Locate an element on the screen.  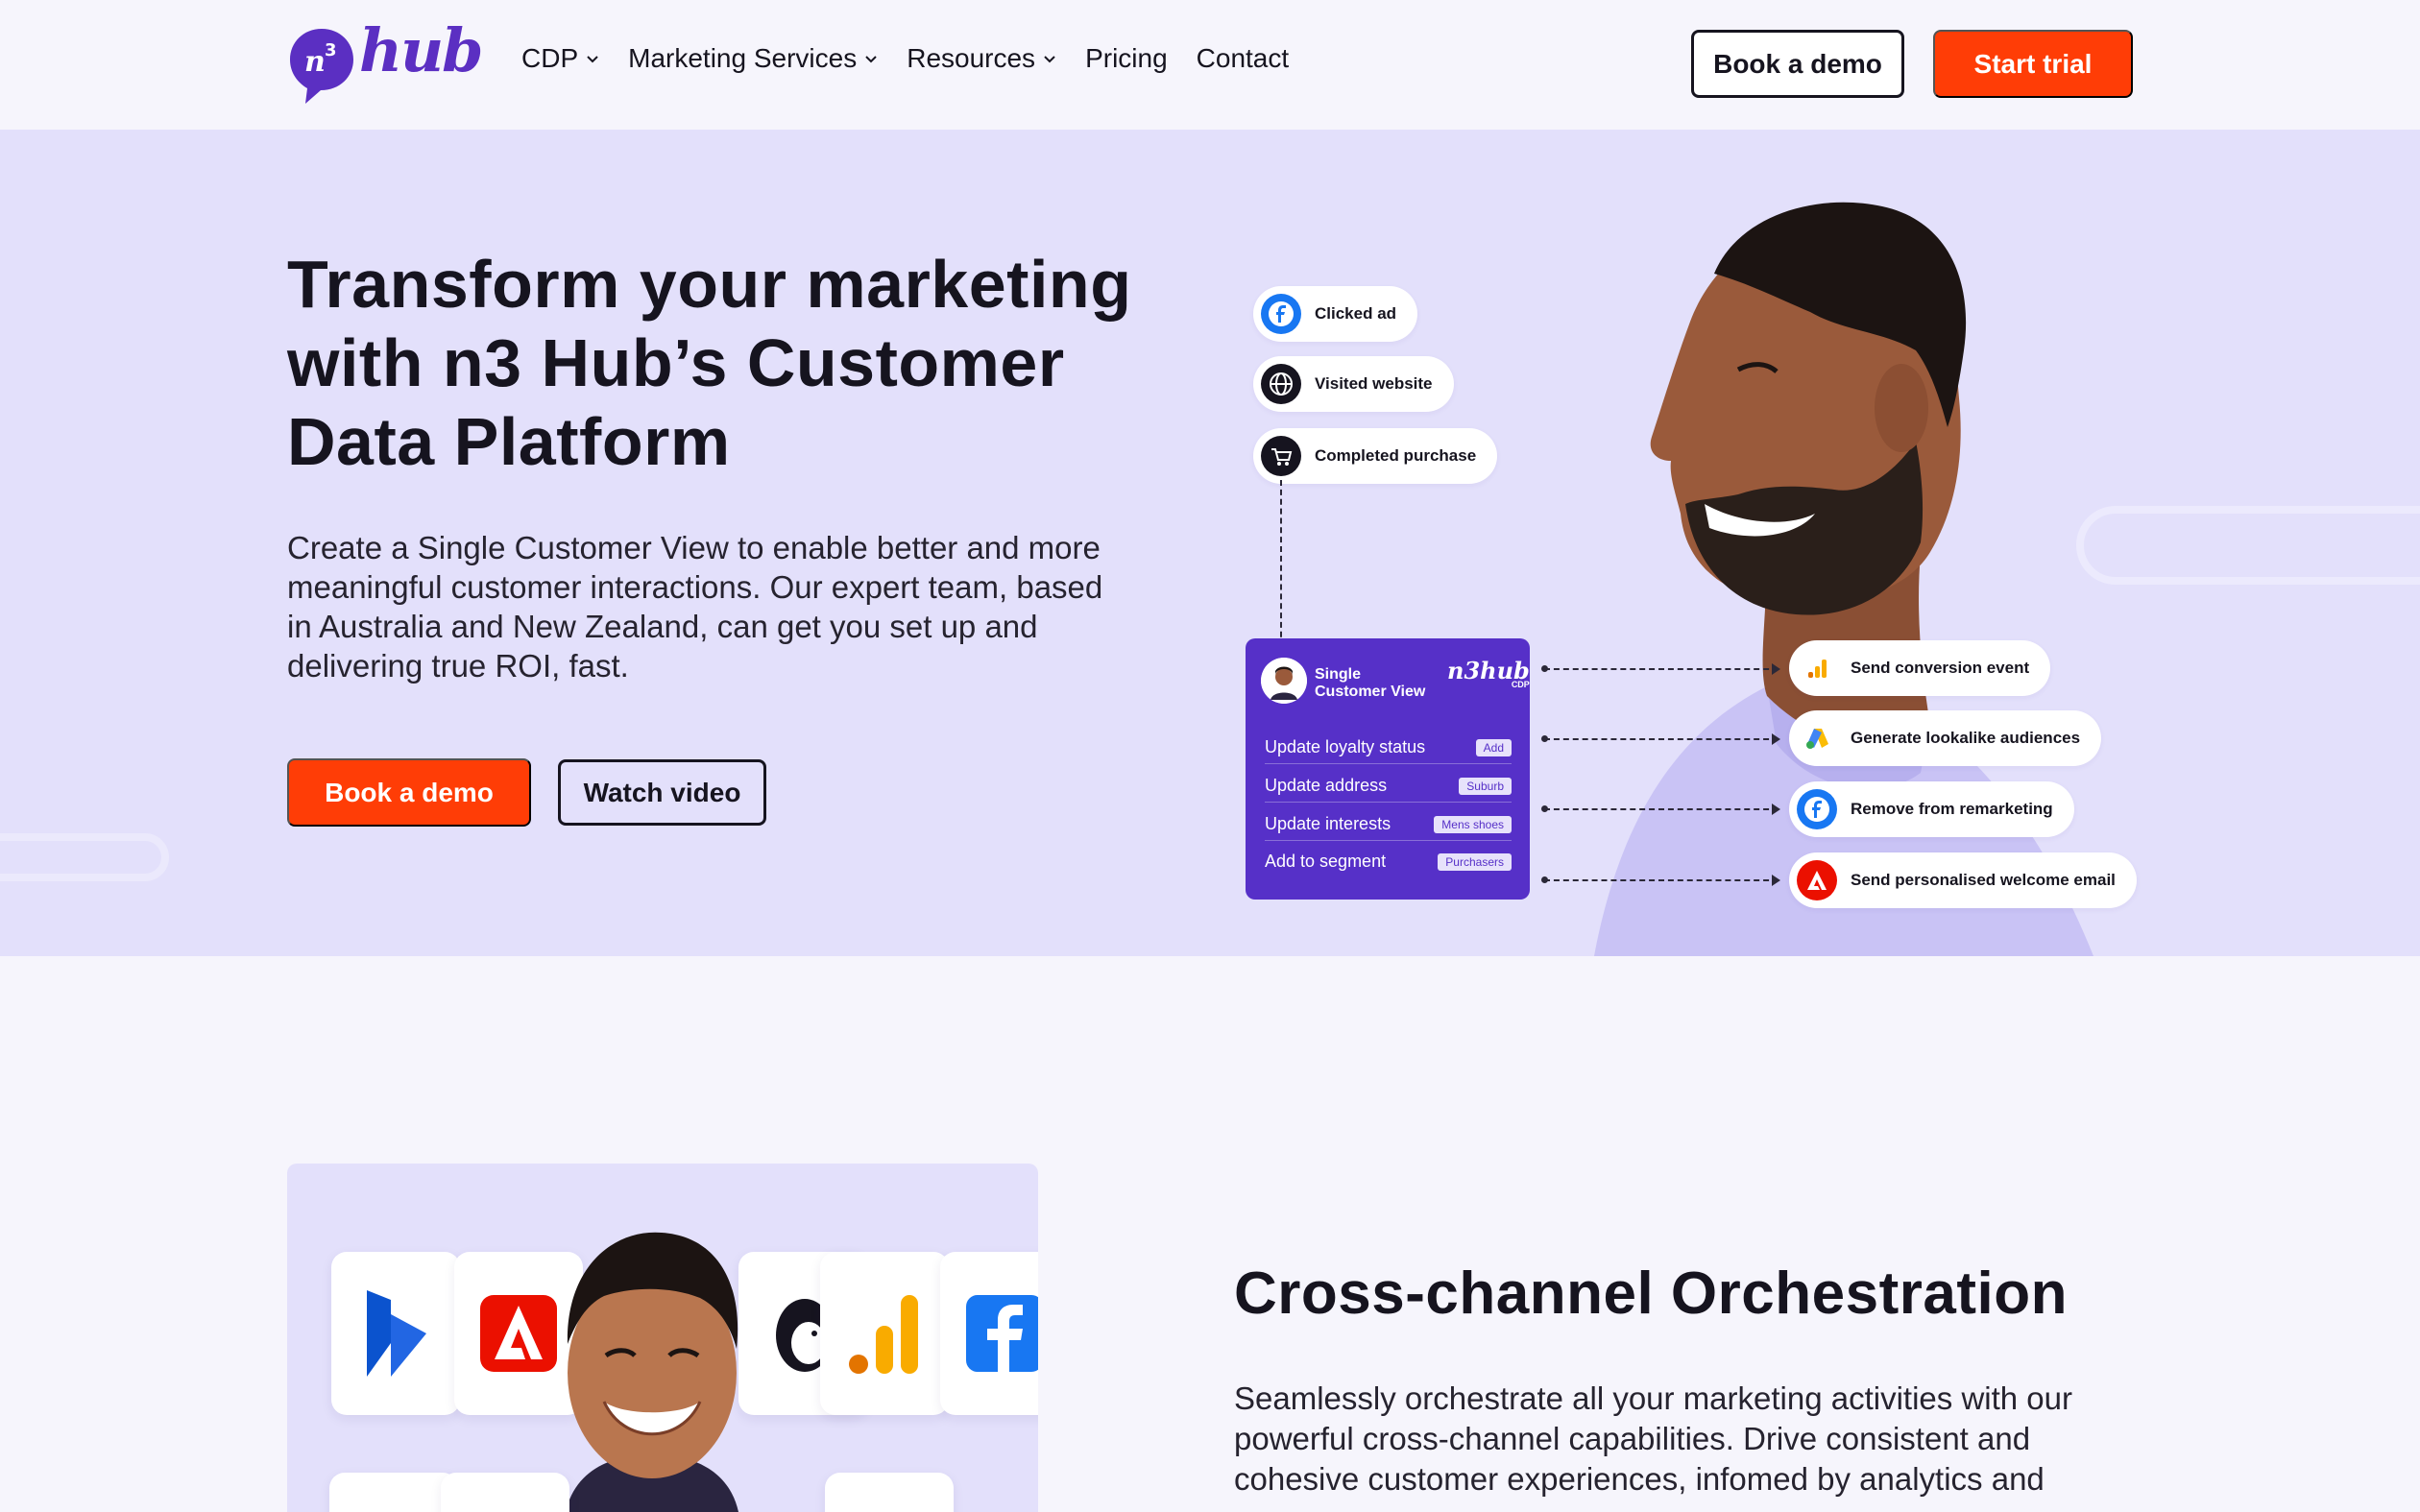
event-chip-completed-purchase: Completed purchase is located at coordinates (1376, 456).